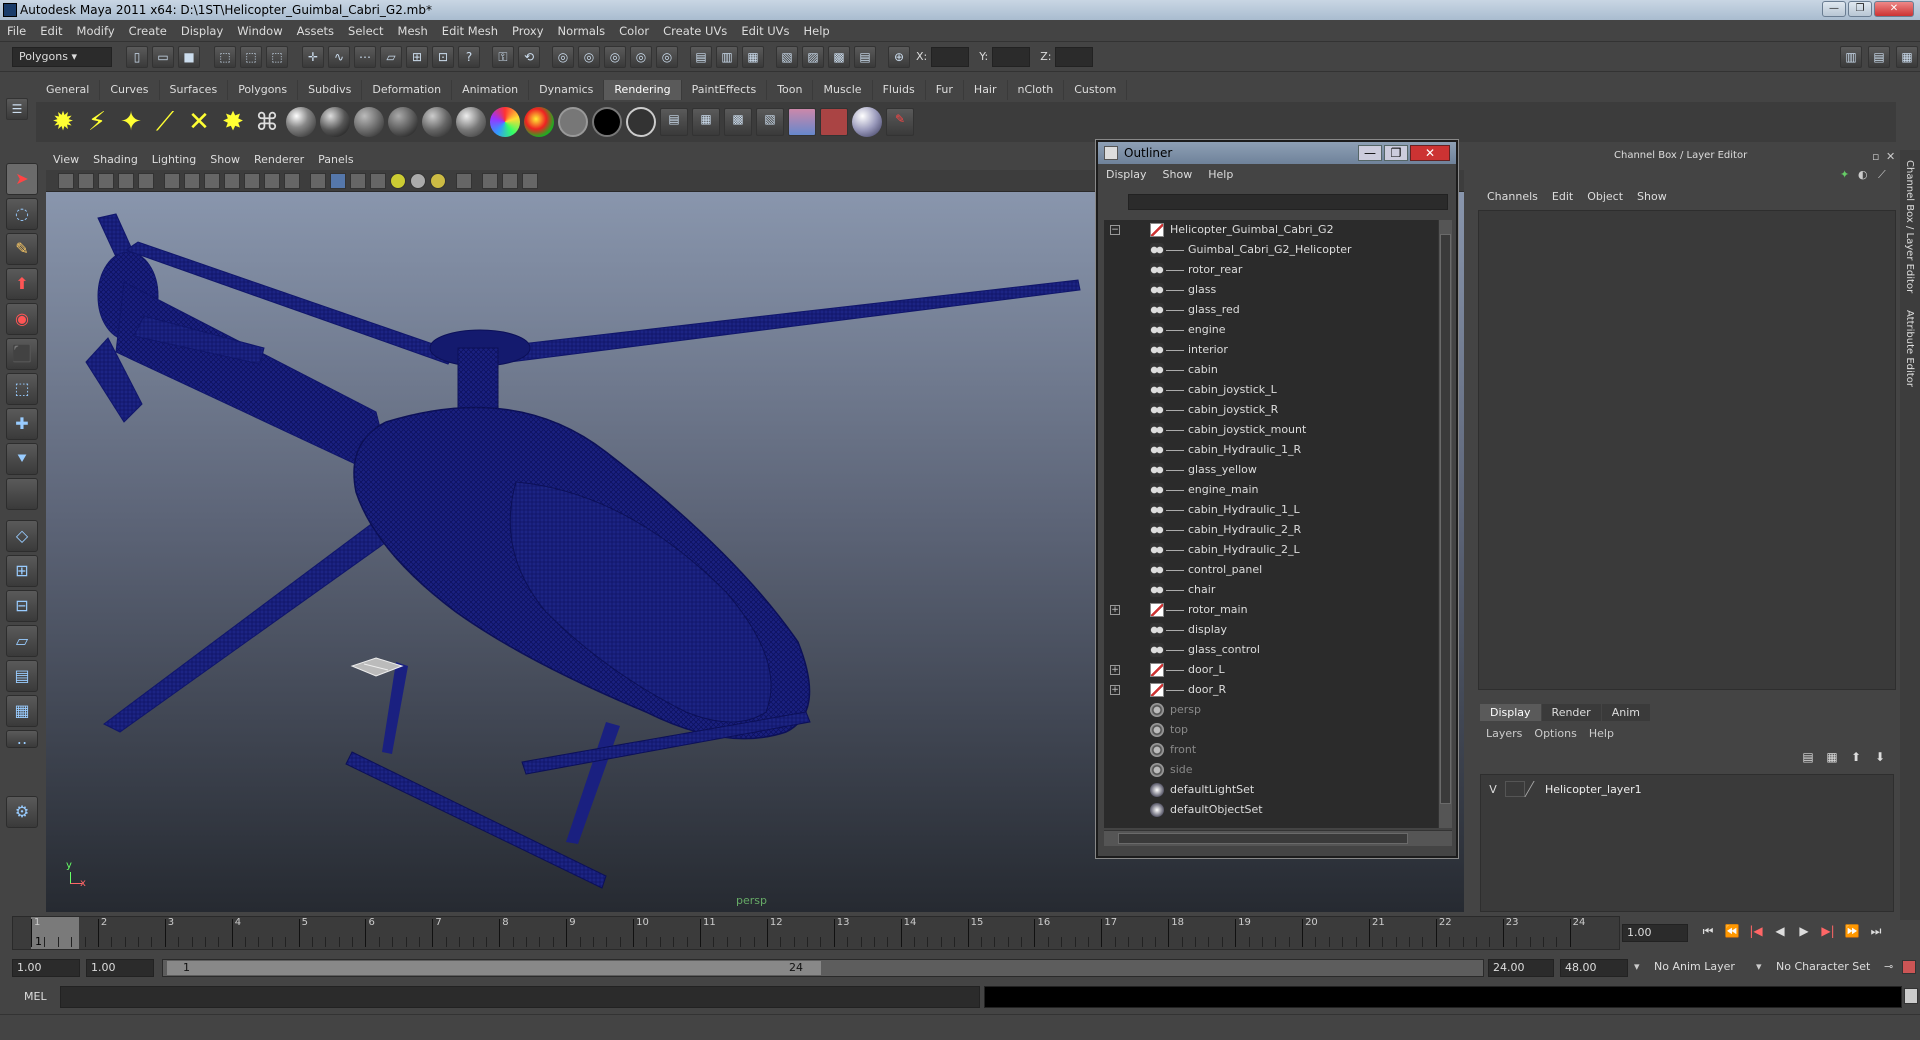  I want to click on graph-persp-icon: ▱, so click(22, 641).